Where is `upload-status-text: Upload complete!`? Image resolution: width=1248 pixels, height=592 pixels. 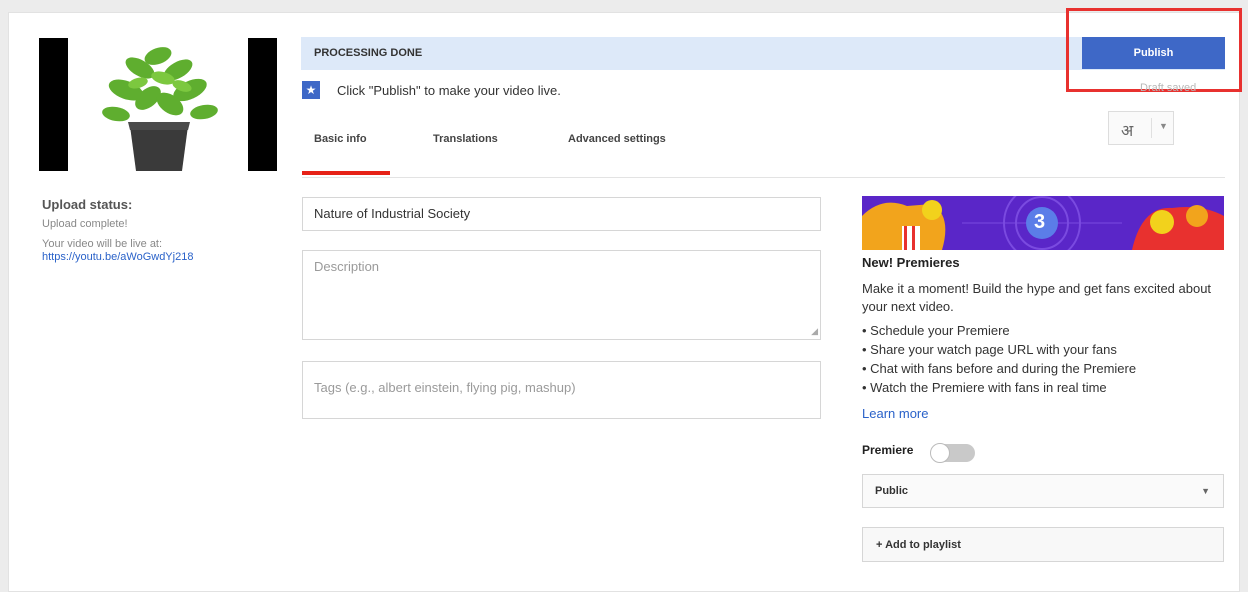 upload-status-text: Upload complete! is located at coordinates (85, 224).